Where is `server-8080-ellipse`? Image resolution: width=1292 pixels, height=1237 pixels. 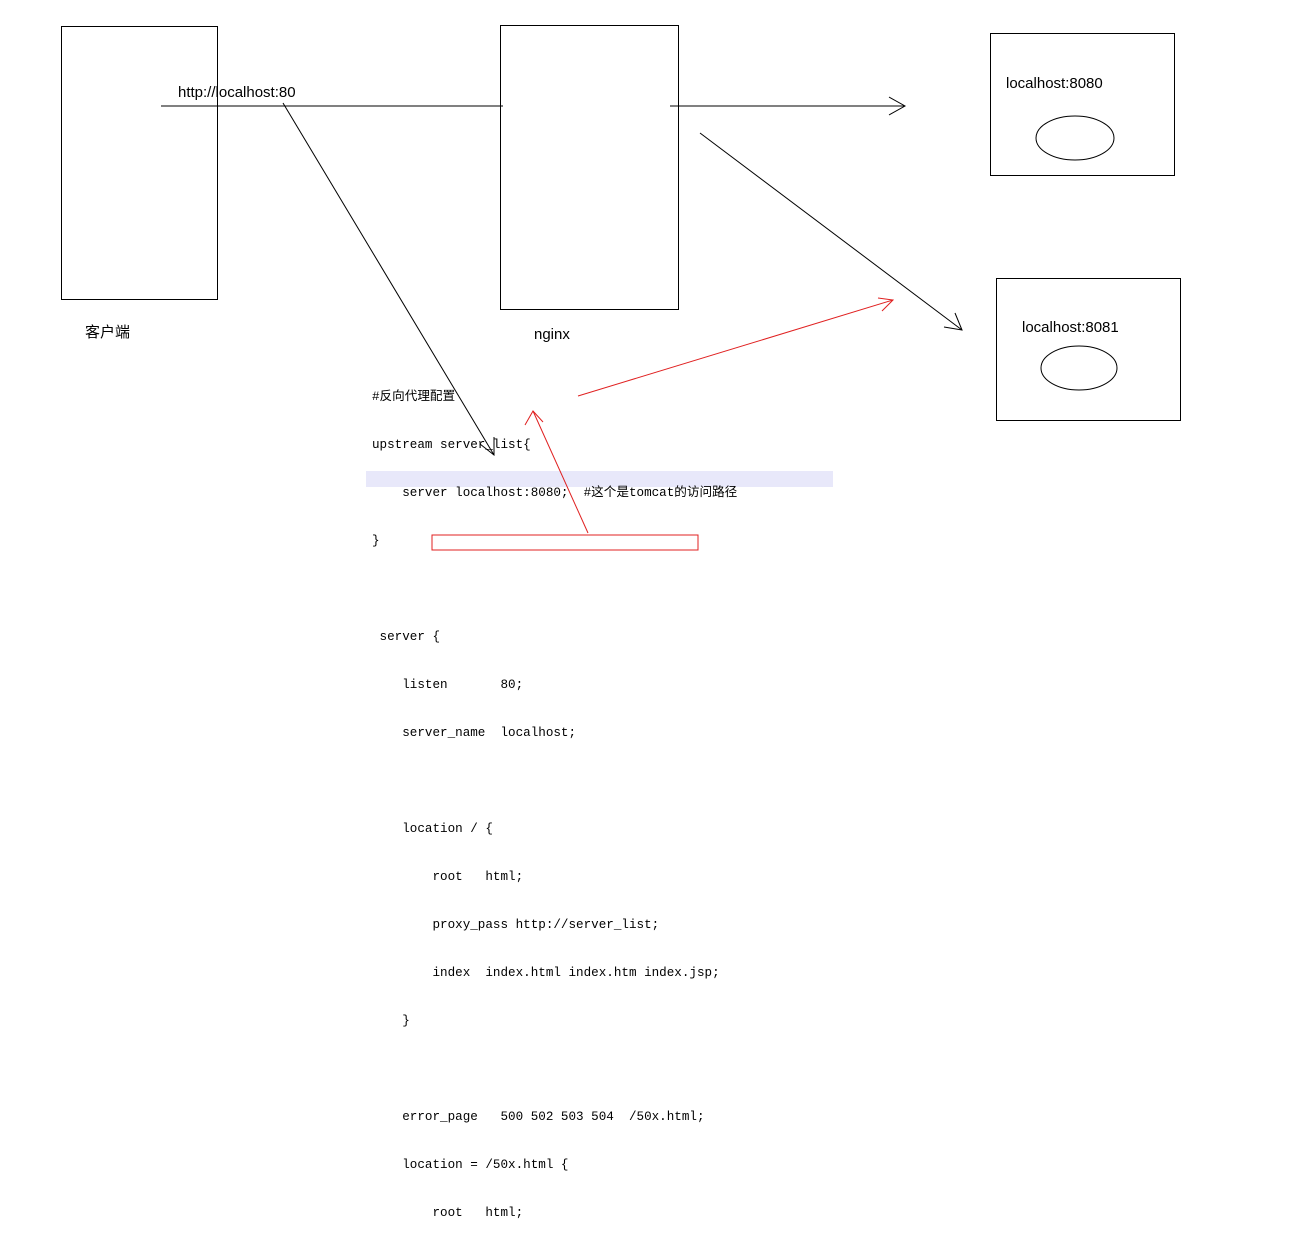
server-8080-ellipse is located at coordinates (1075, 138).